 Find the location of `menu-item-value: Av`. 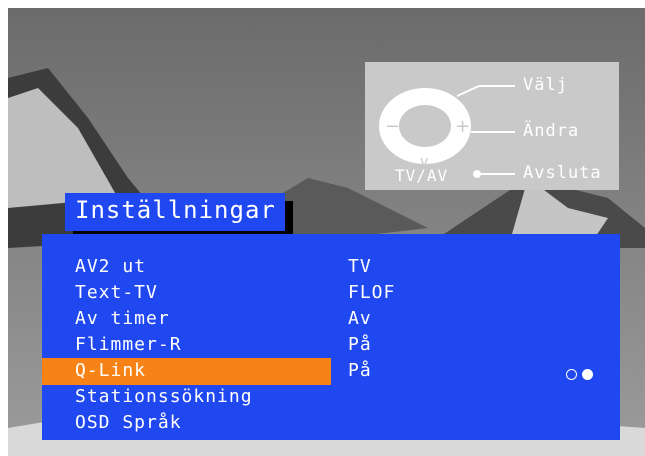

menu-item-value: Av is located at coordinates (360, 318).